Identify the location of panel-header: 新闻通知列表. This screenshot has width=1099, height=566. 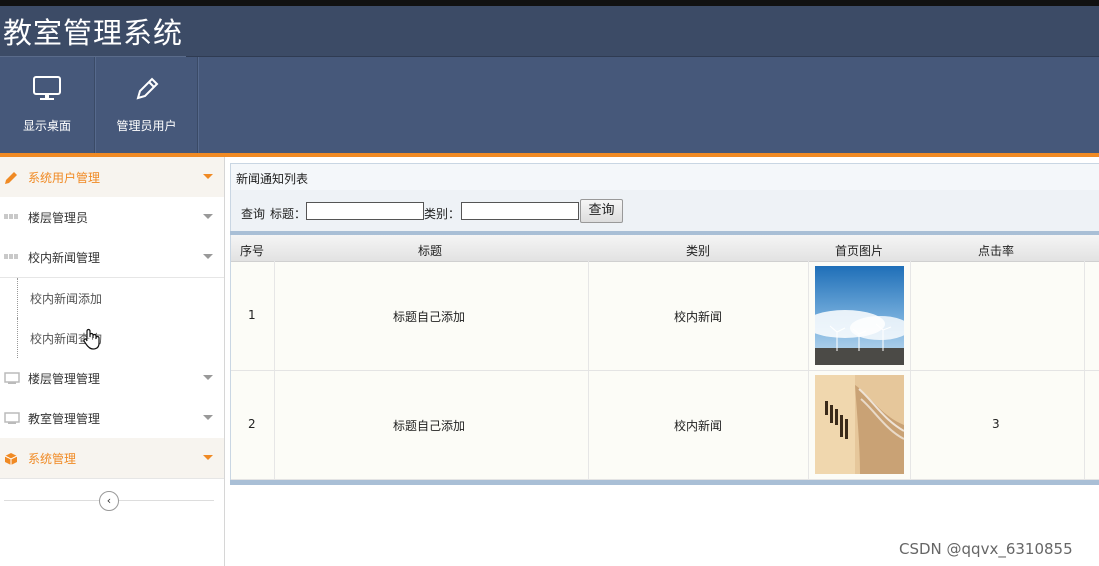
(664, 177).